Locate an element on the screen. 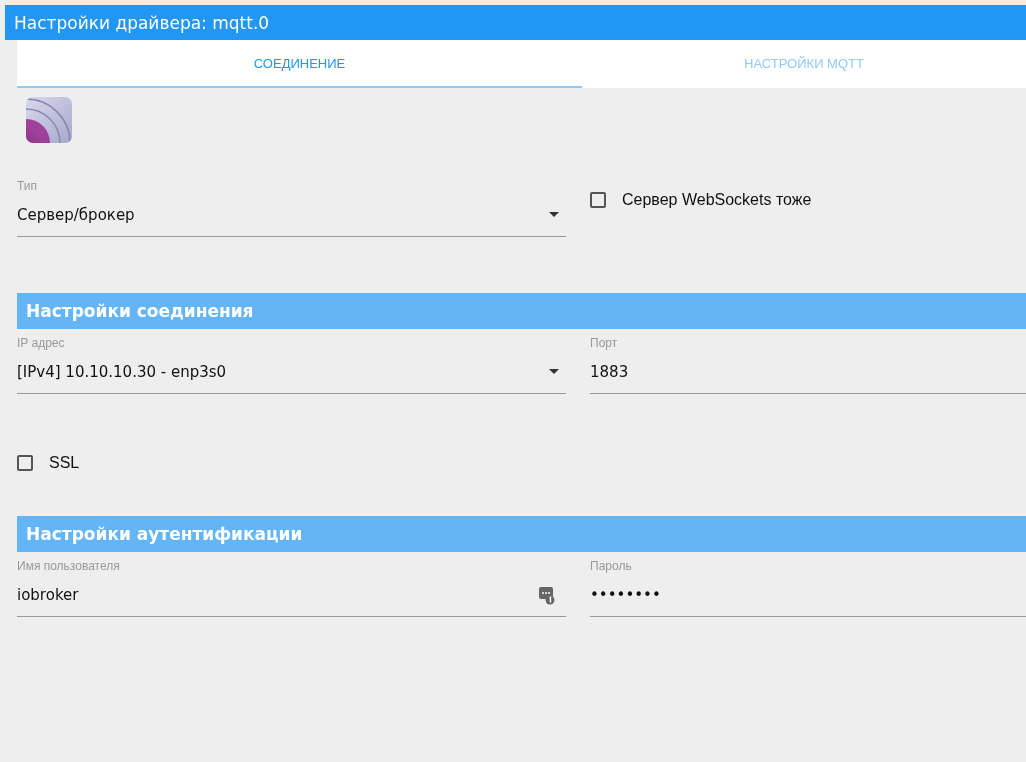 The width and height of the screenshot is (1026, 762). checkbox-label: Сервер WebSockets тоже is located at coordinates (717, 200).